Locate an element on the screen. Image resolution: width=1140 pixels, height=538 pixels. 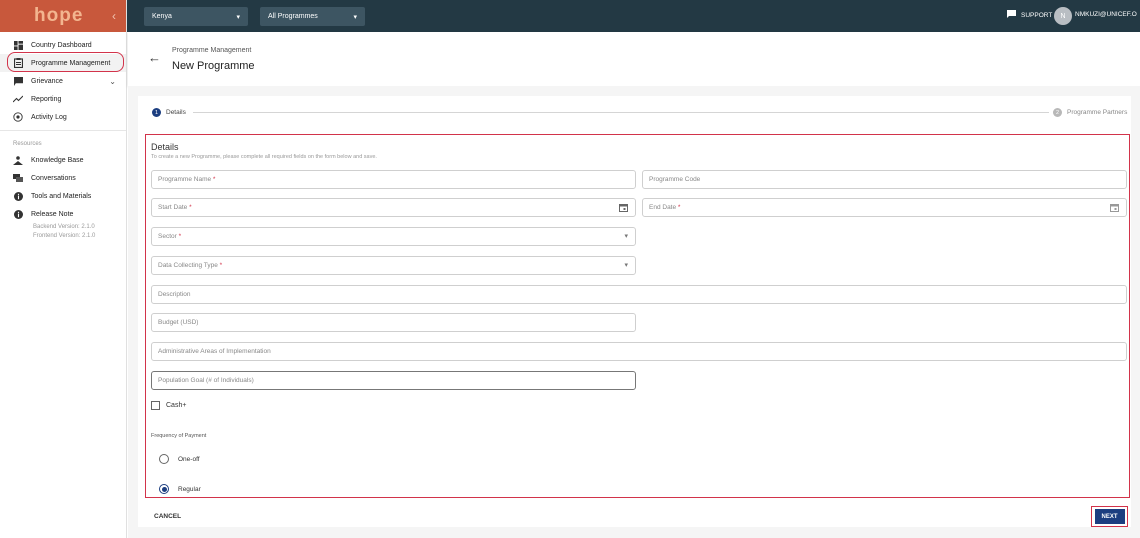
next-button: NEXT is located at coordinates (1109, 516).